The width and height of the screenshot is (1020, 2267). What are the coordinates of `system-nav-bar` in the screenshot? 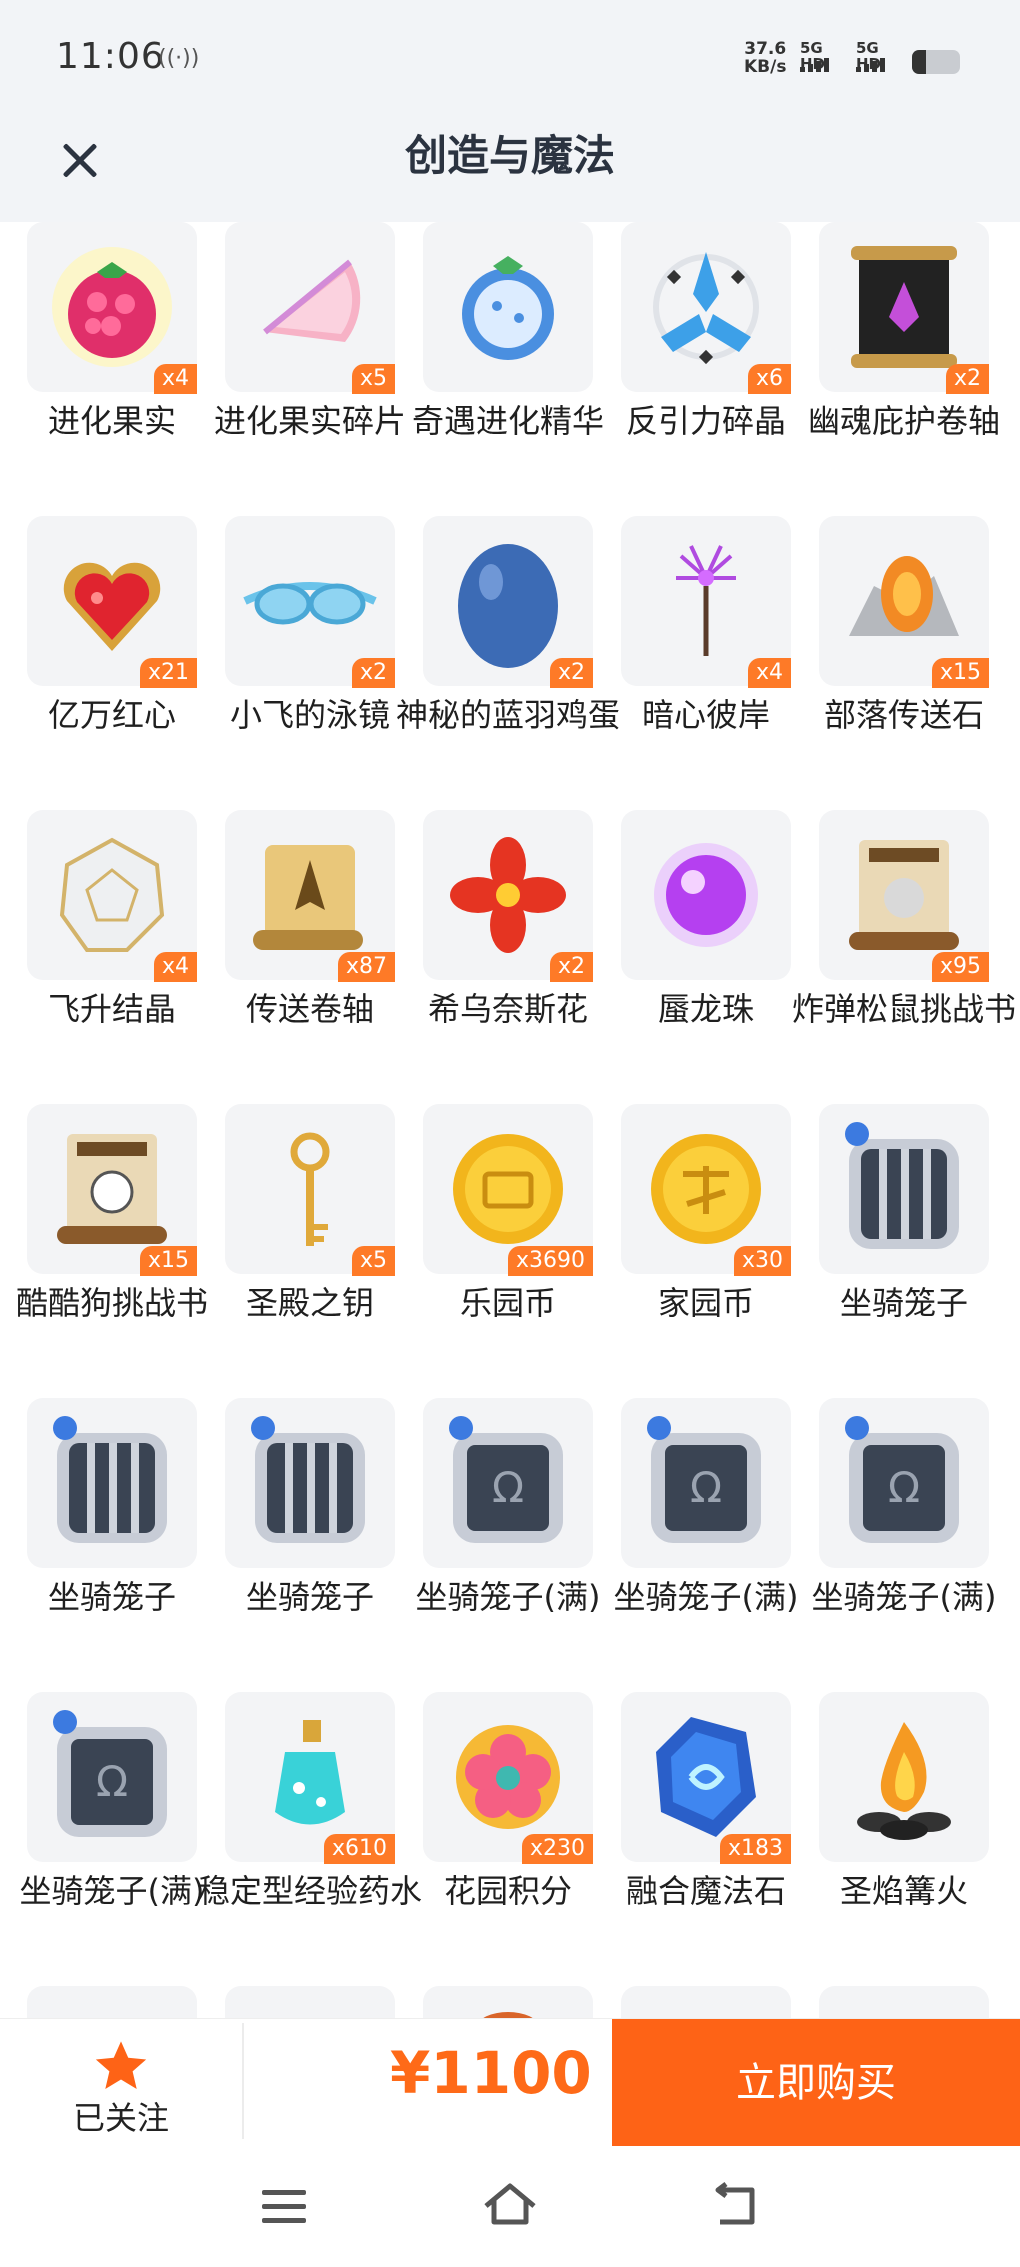 It's located at (510, 2206).